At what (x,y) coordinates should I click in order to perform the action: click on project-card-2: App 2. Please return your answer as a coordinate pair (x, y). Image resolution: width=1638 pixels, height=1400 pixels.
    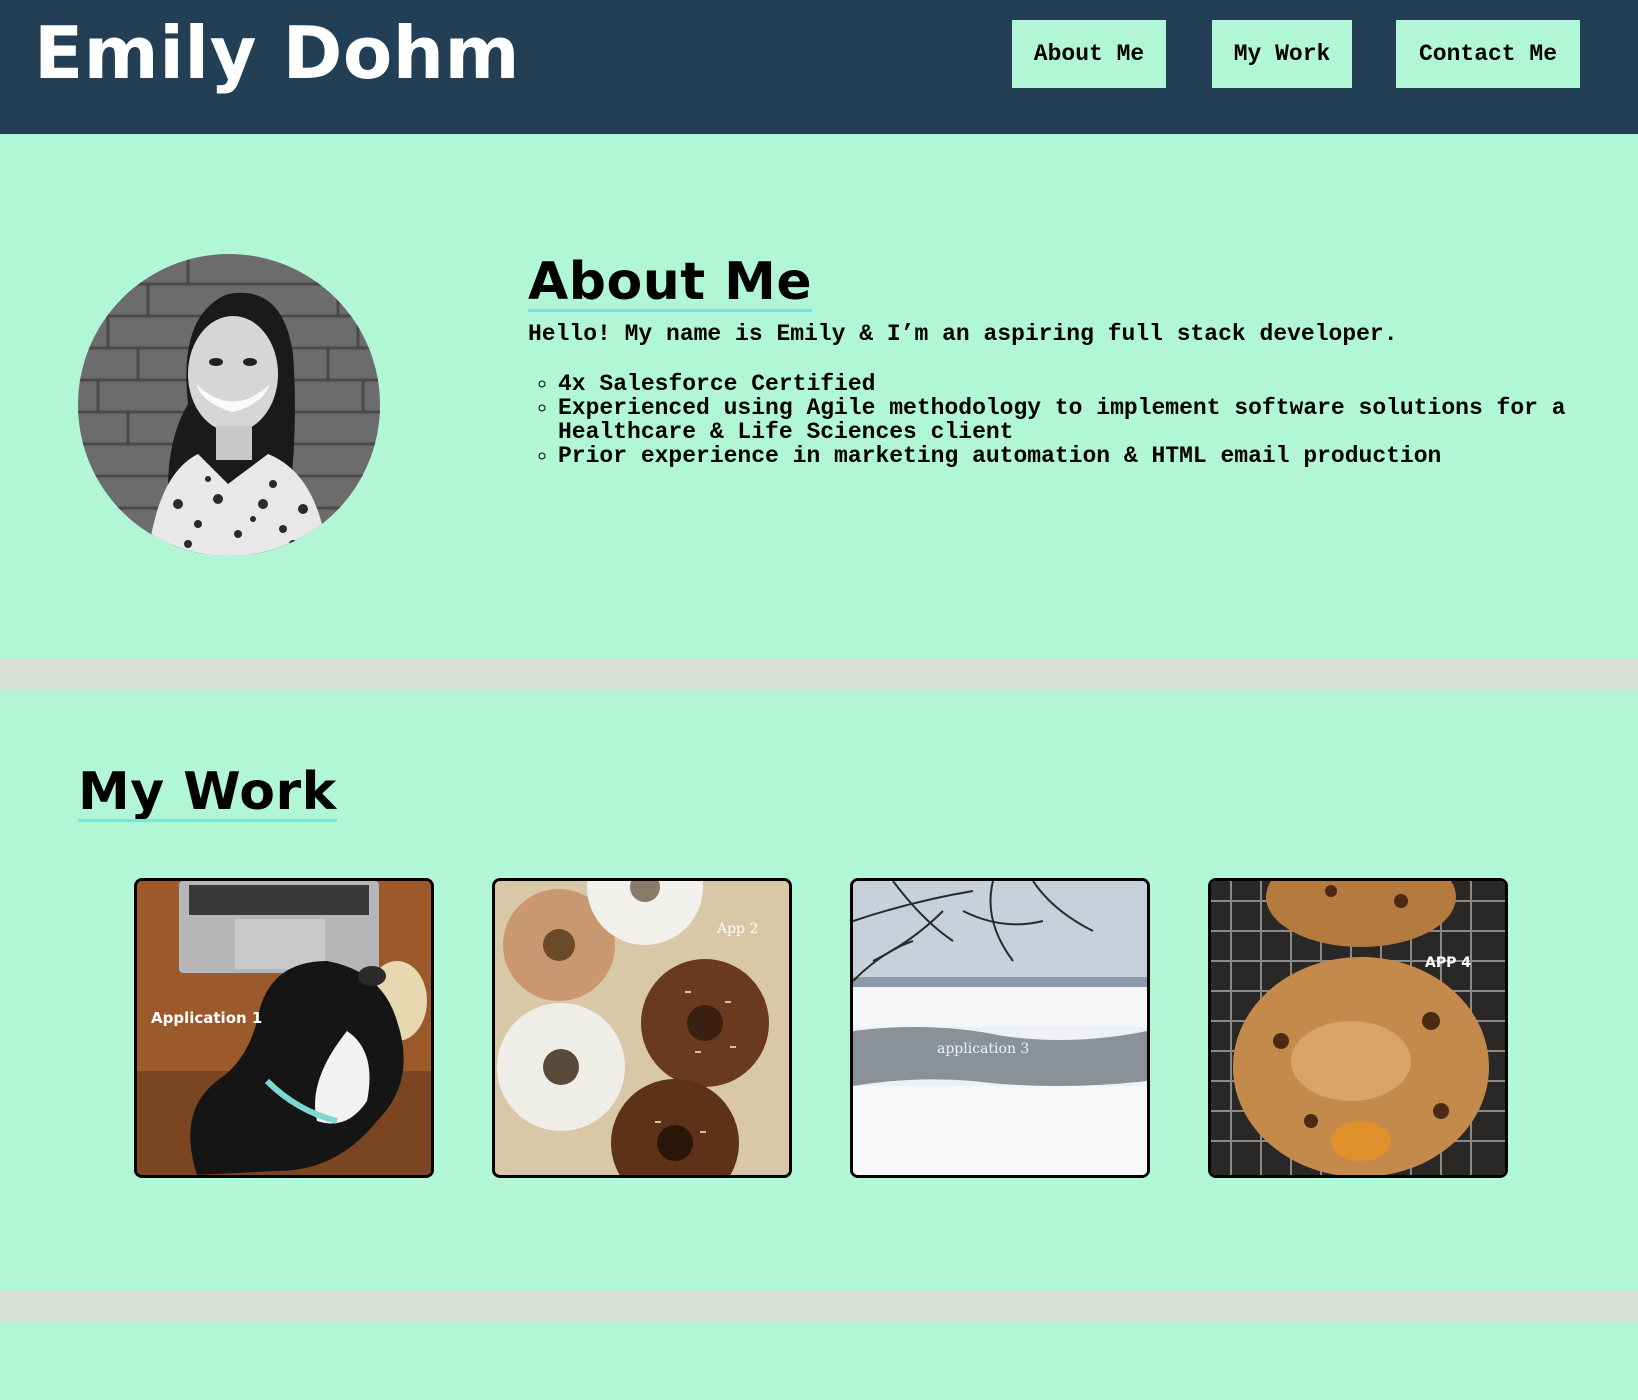
    Looking at the image, I should click on (642, 1028).